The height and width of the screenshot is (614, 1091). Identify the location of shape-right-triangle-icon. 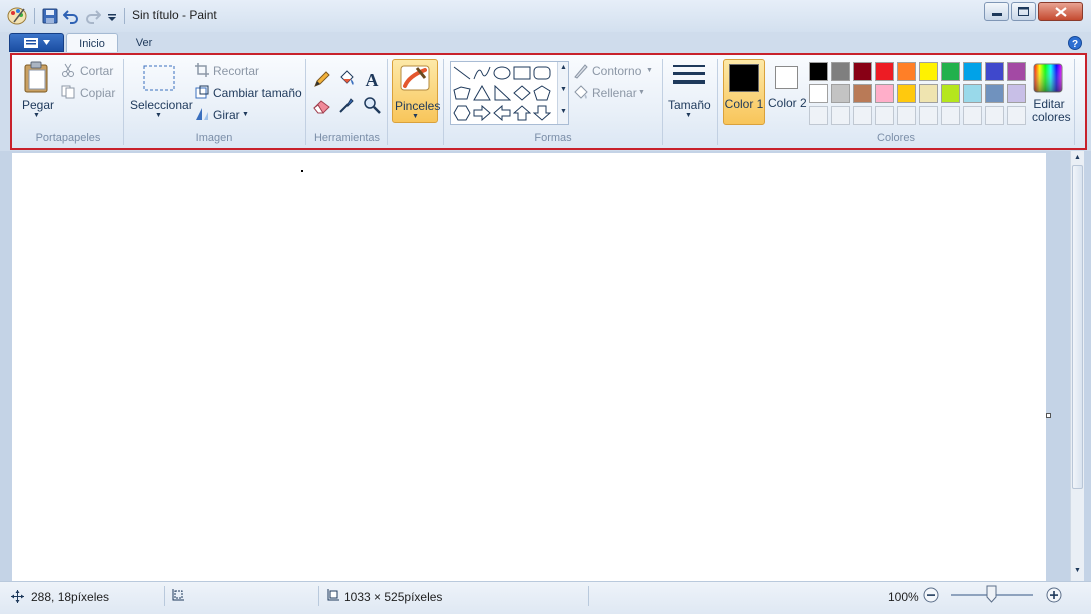
(502, 93).